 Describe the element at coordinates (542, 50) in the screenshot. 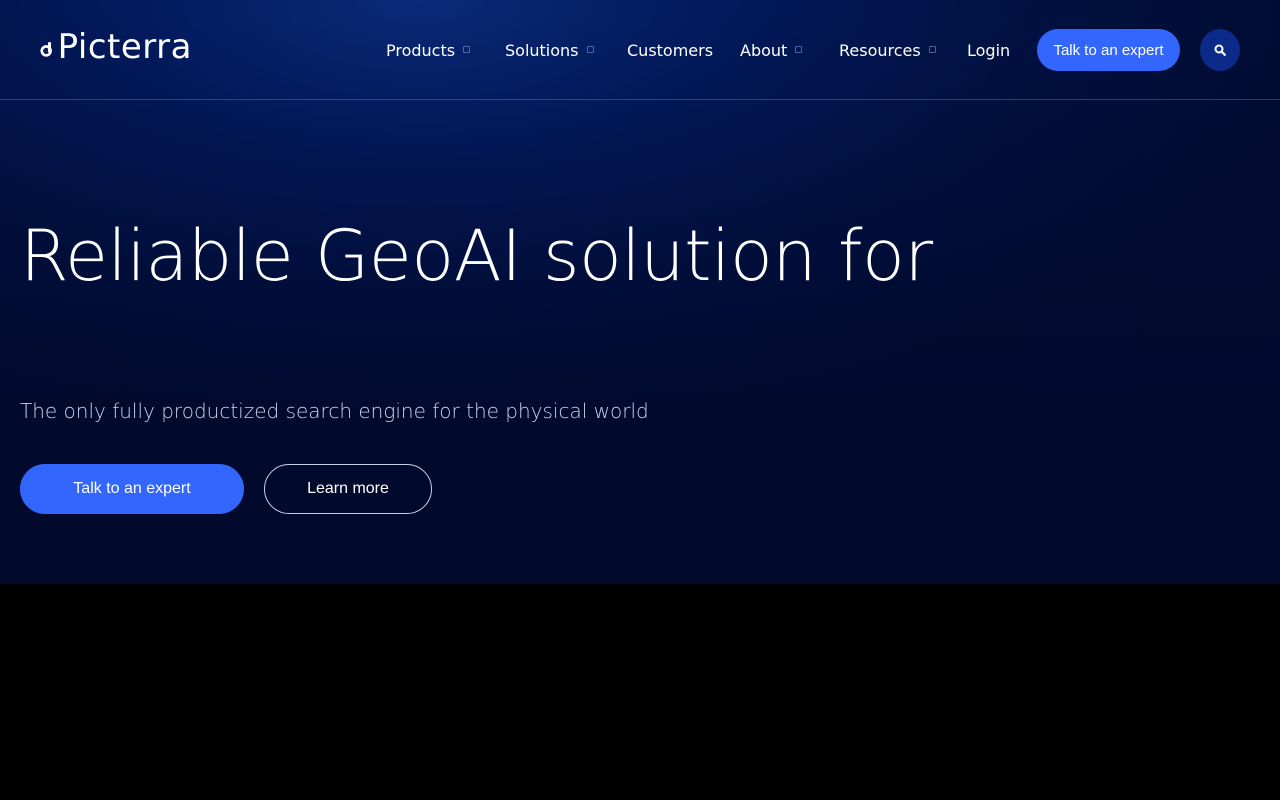

I see `nav-item-label: Solutions` at that location.